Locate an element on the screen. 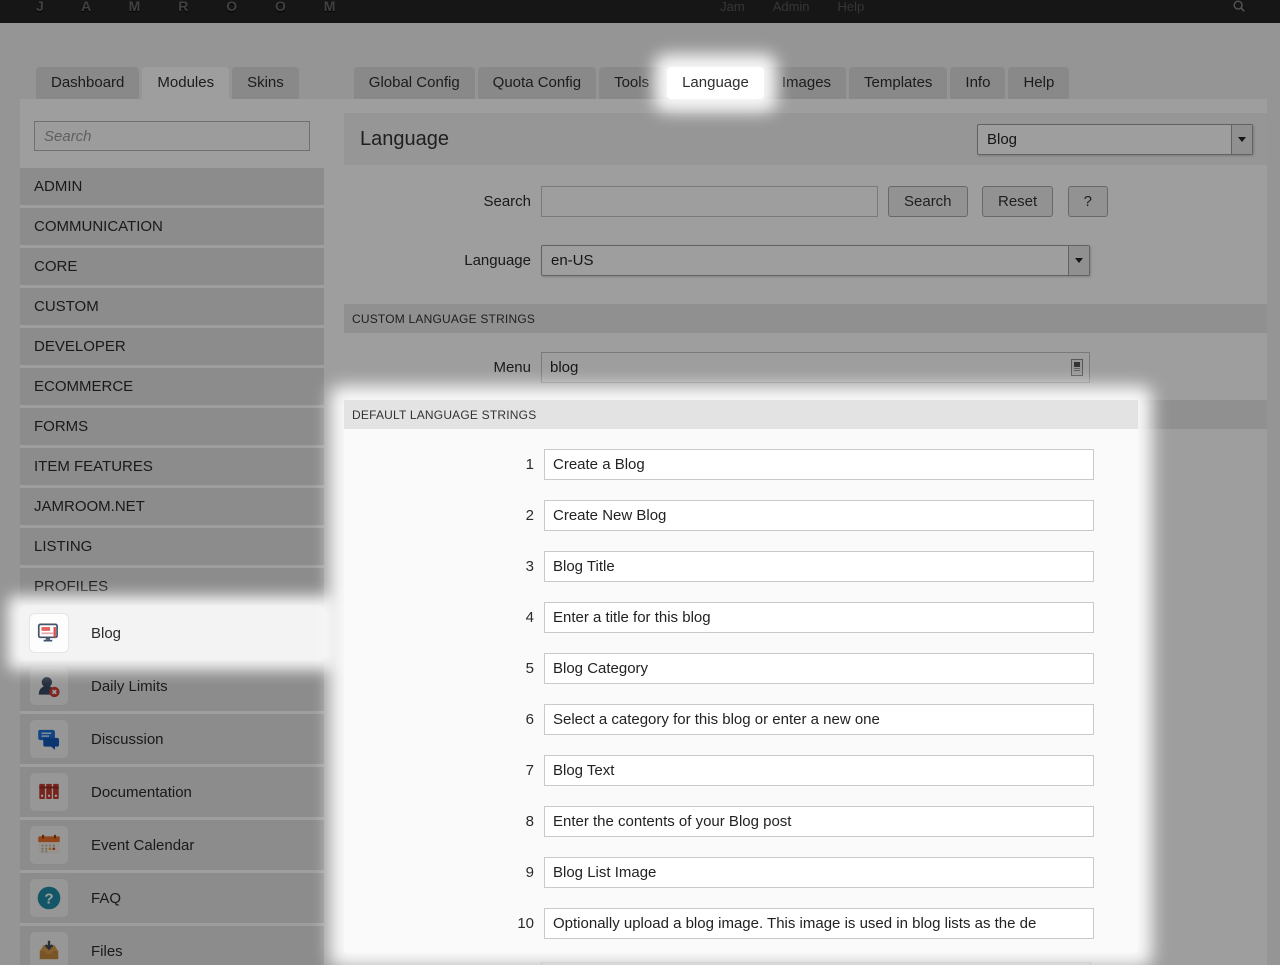 This screenshot has height=965, width=1280. default-strings-header: DEFAULT LANGUAGE STRINGS is located at coordinates (741, 414).